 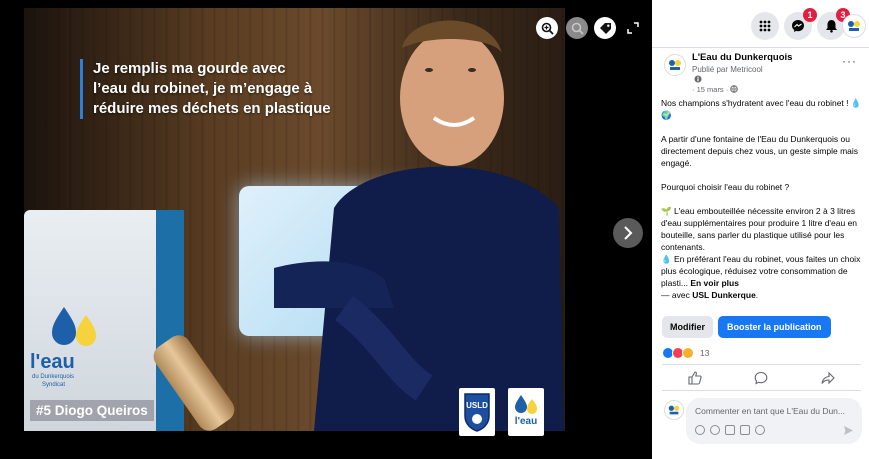 I want to click on emoji-icon, so click(x=715, y=430).